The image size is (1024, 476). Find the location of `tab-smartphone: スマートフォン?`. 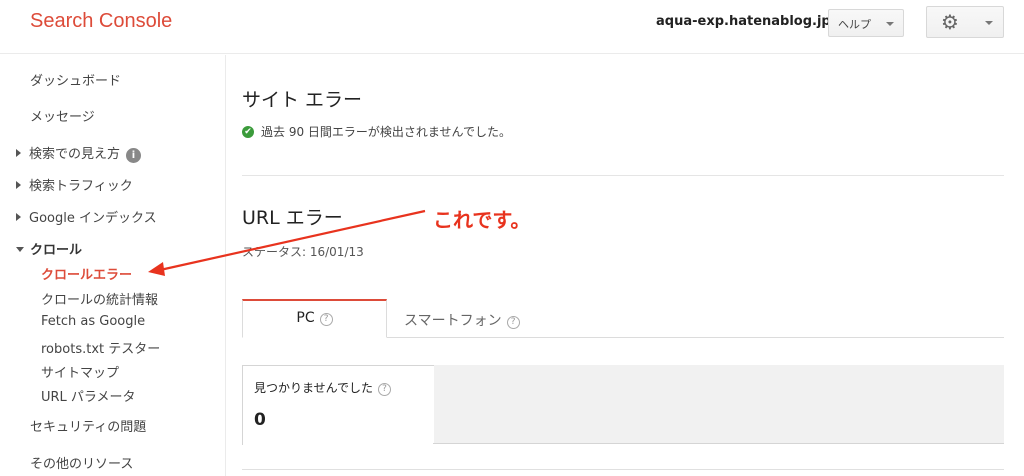

tab-smartphone: スマートフォン? is located at coordinates (462, 320).